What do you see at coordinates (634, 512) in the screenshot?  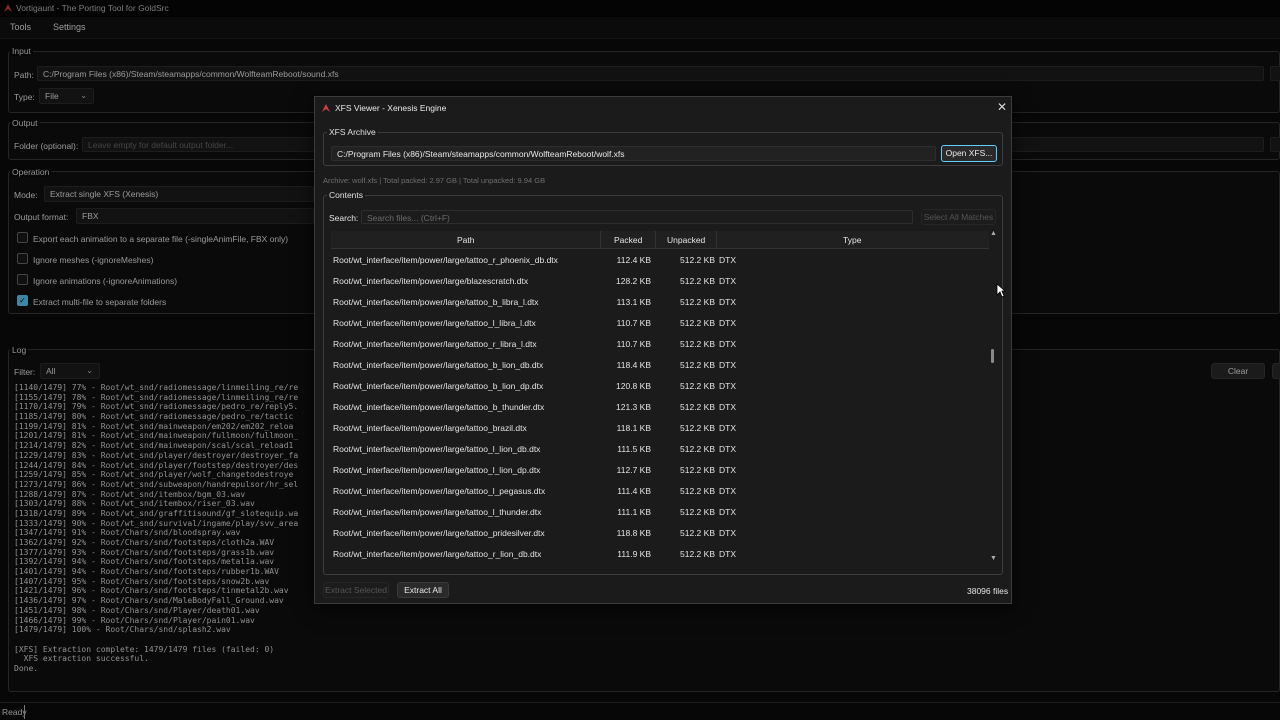 I see `cell-packed: 111.1 KB` at bounding box center [634, 512].